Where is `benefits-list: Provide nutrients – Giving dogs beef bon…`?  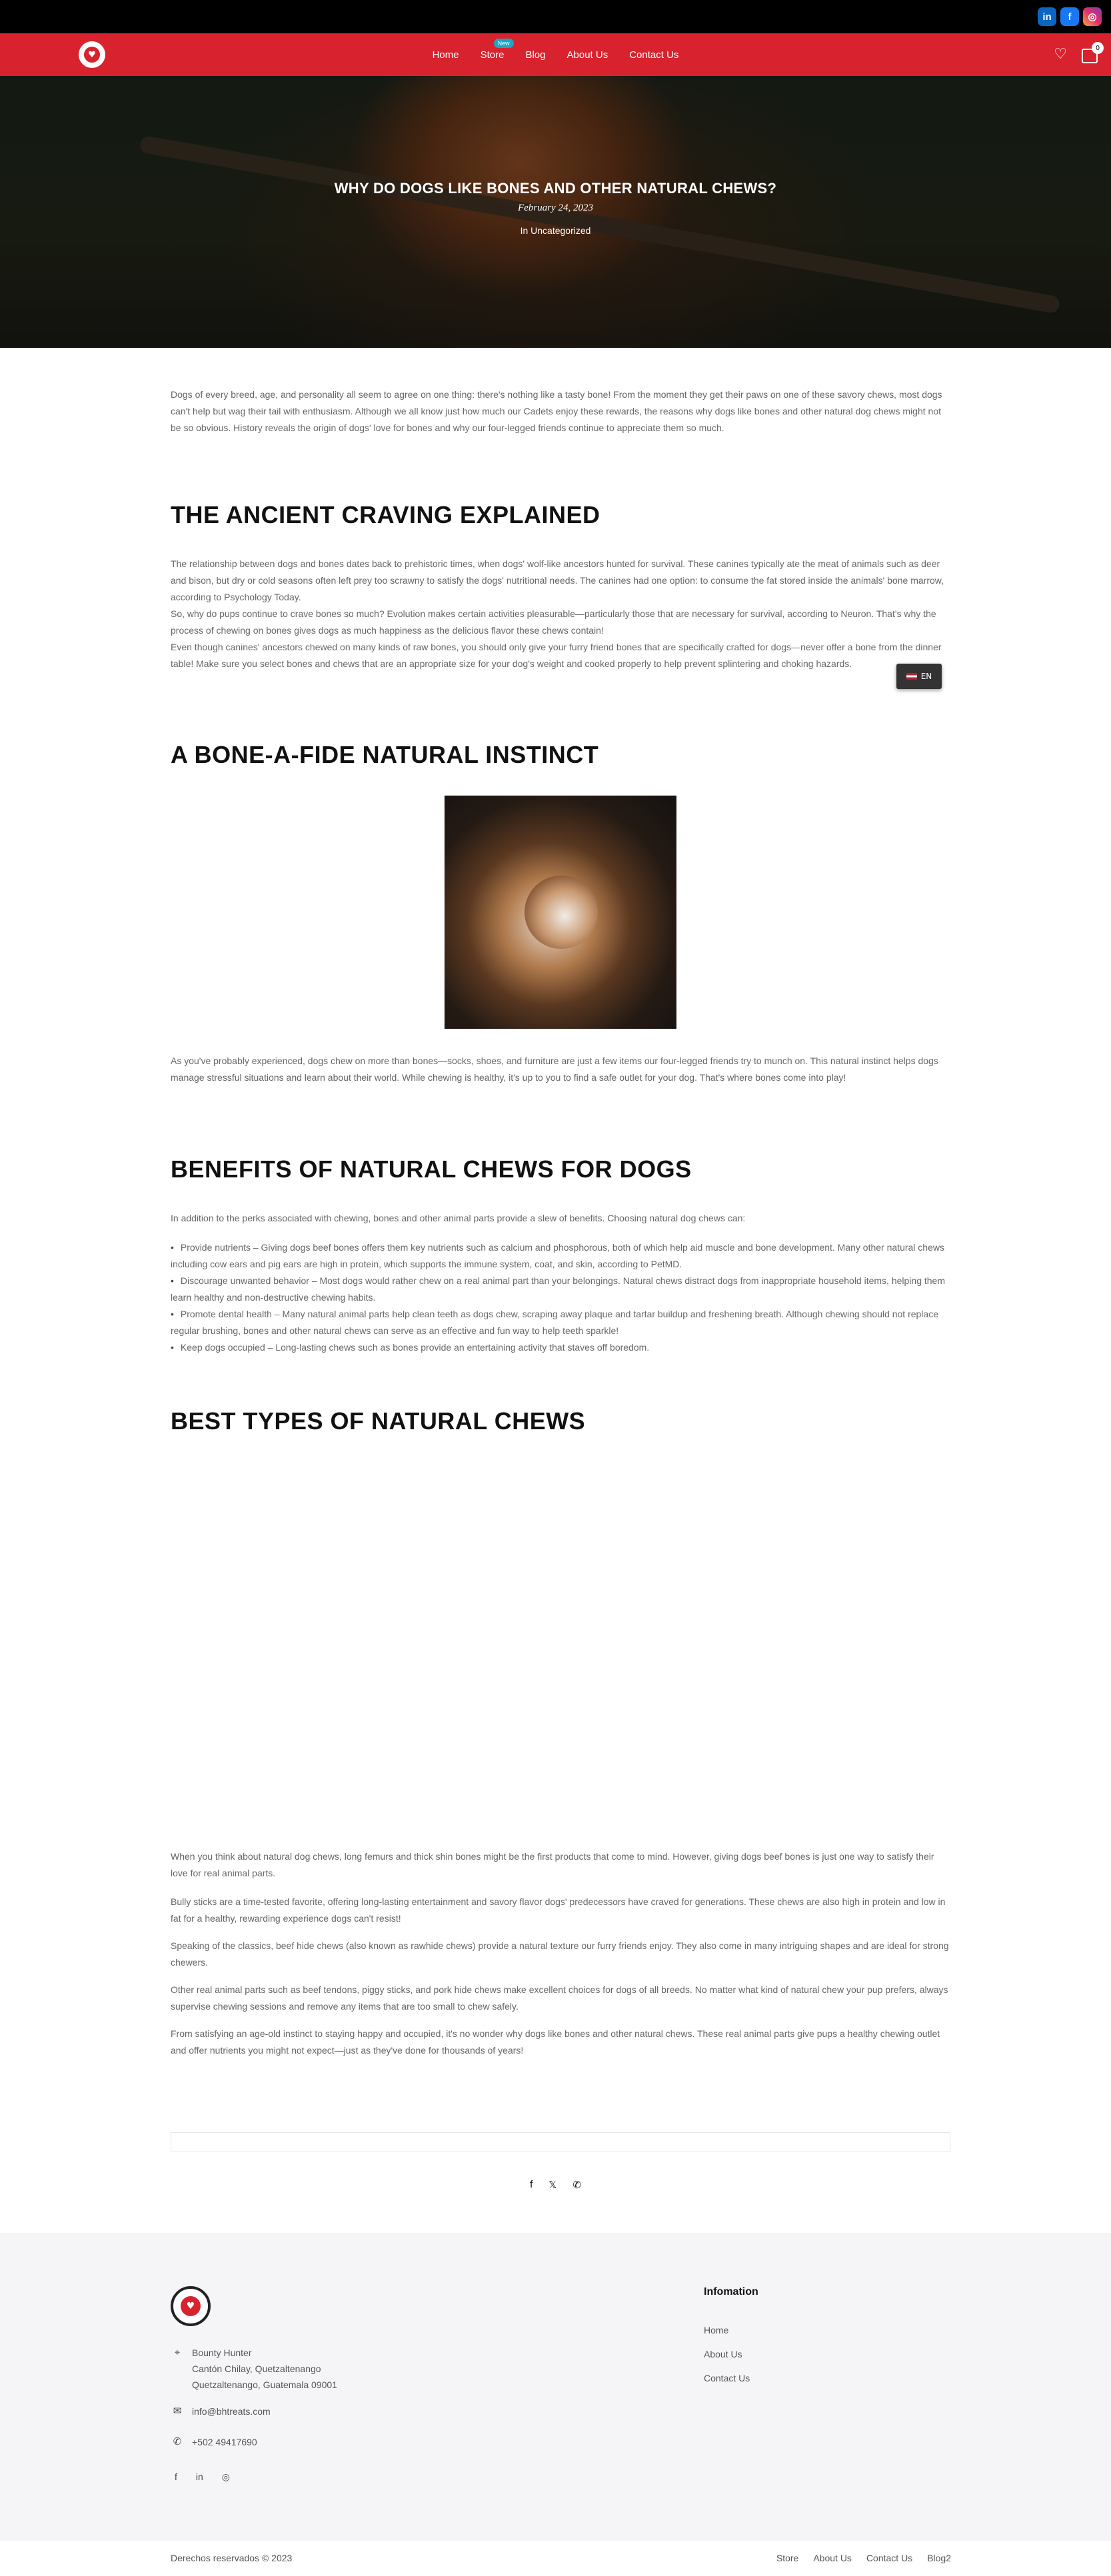 benefits-list: Provide nutrients – Giving dogs beef bon… is located at coordinates (560, 1298).